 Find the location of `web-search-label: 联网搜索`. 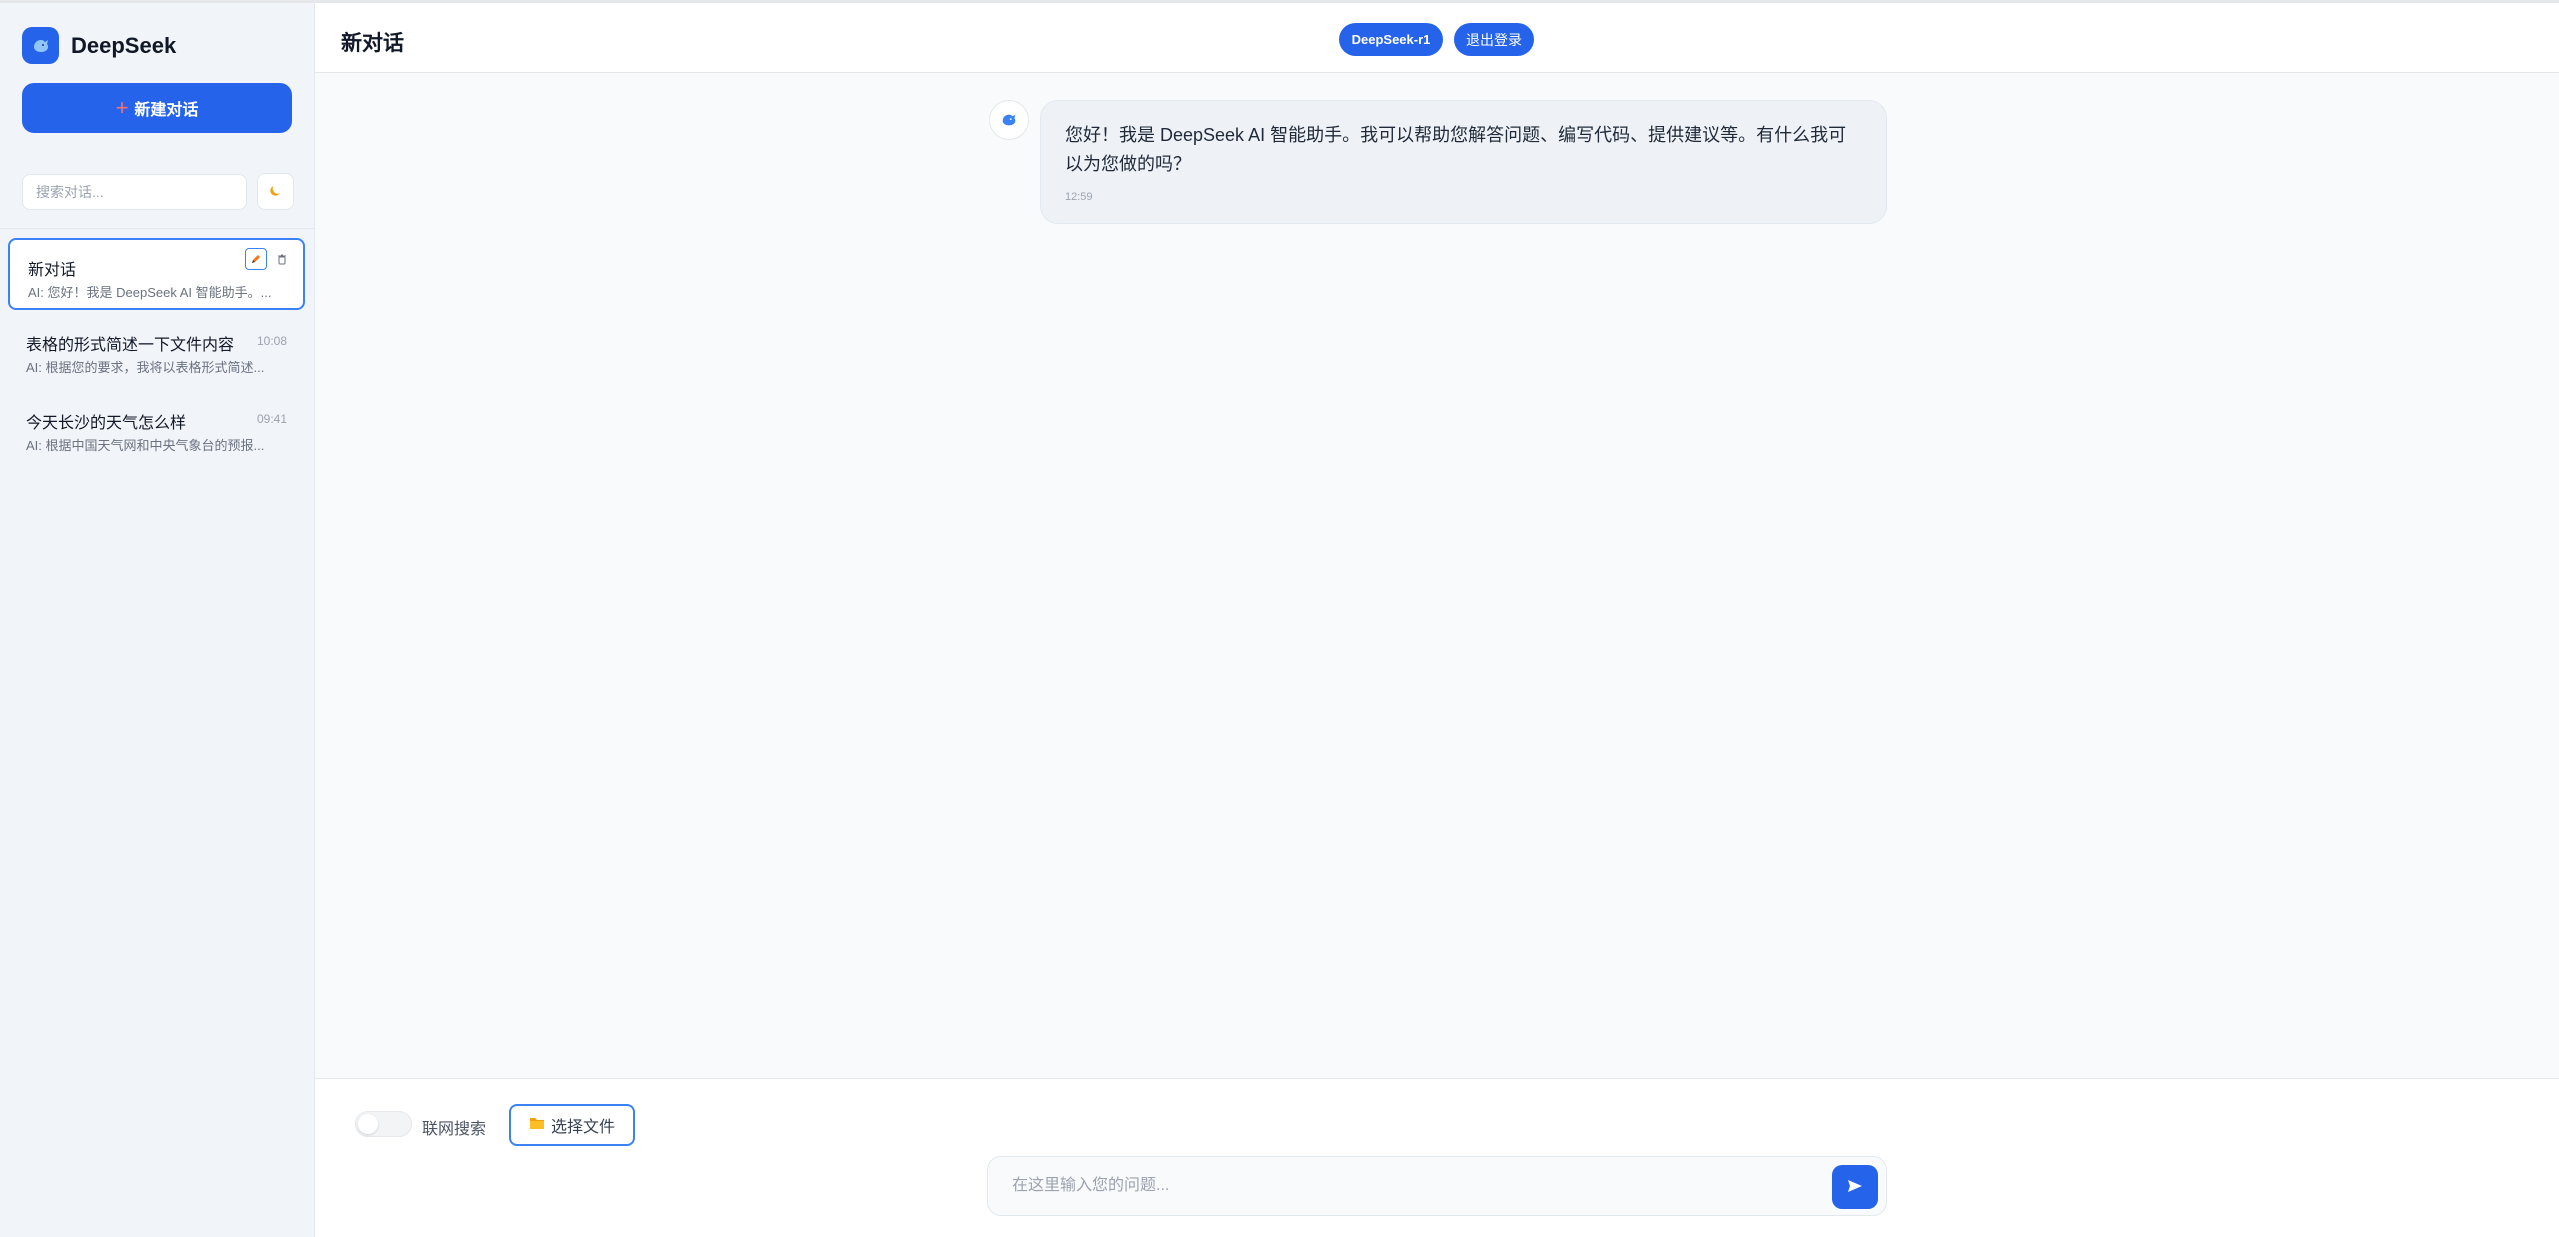

web-search-label: 联网搜索 is located at coordinates (454, 1129).